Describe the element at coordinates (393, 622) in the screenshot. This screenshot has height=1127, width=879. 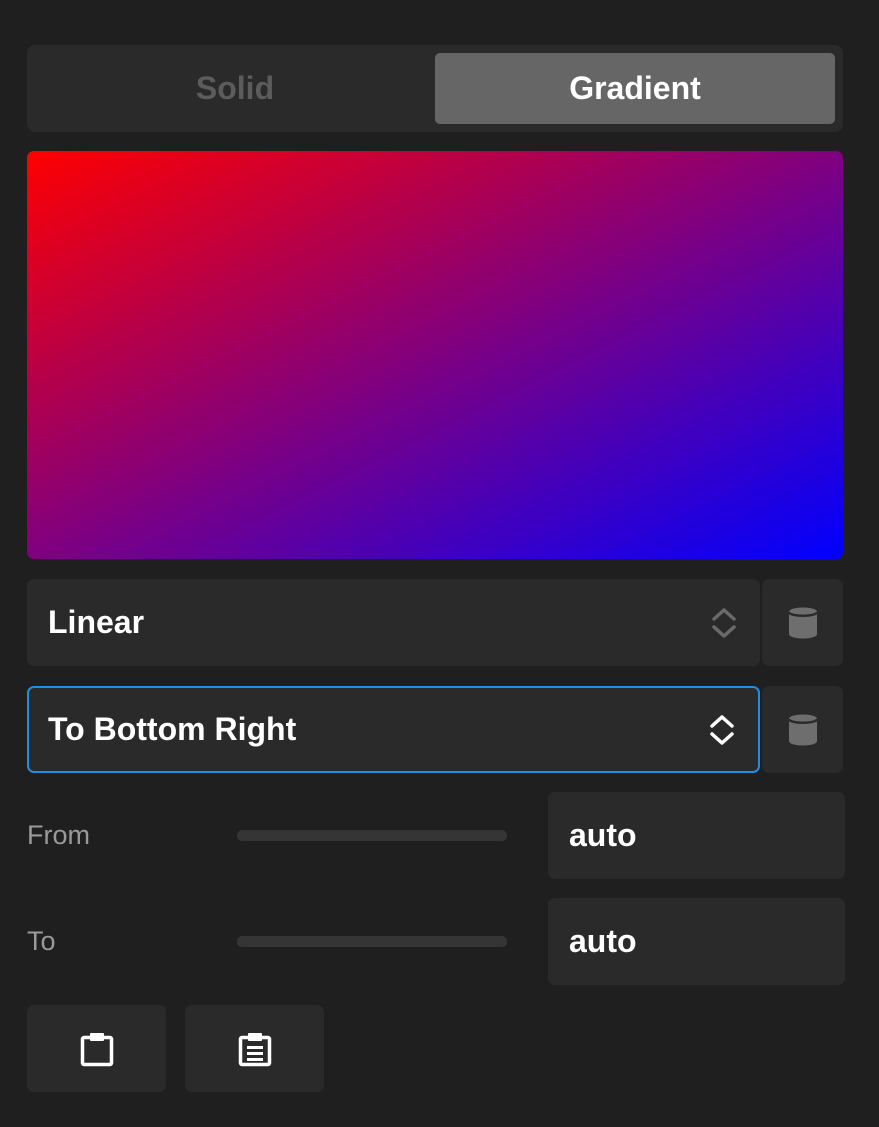
I see `gradient-type-select: Linear` at that location.